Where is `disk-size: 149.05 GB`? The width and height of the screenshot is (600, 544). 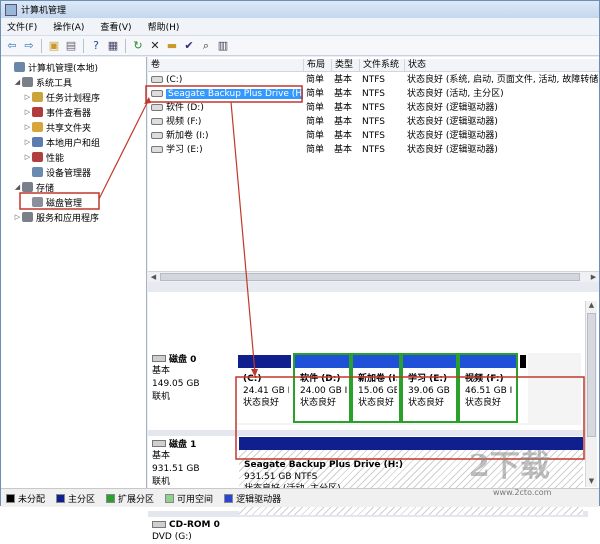
disk-size: 149.05 GB is located at coordinates (176, 384).